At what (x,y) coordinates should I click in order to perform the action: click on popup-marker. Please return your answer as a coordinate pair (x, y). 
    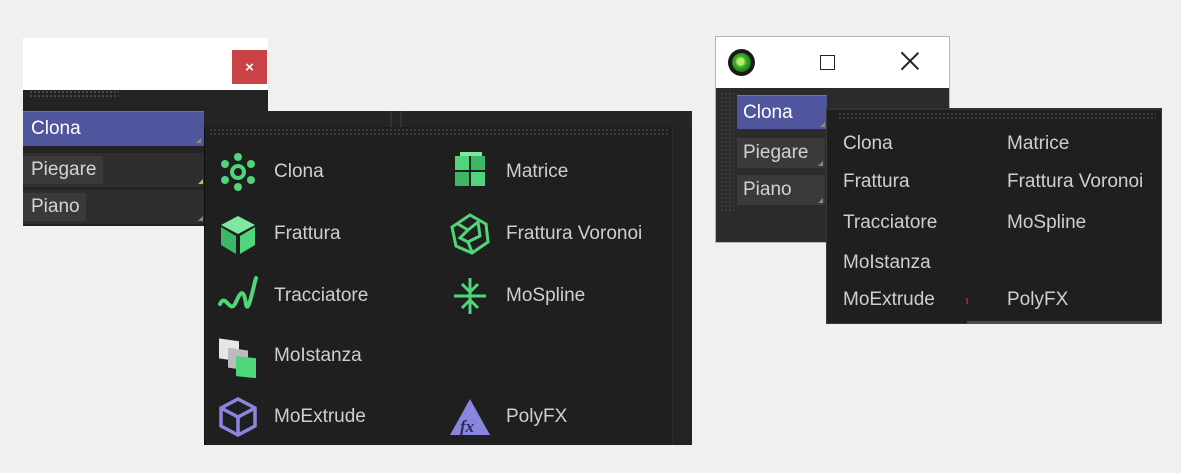
    Looking at the image, I should click on (967, 301).